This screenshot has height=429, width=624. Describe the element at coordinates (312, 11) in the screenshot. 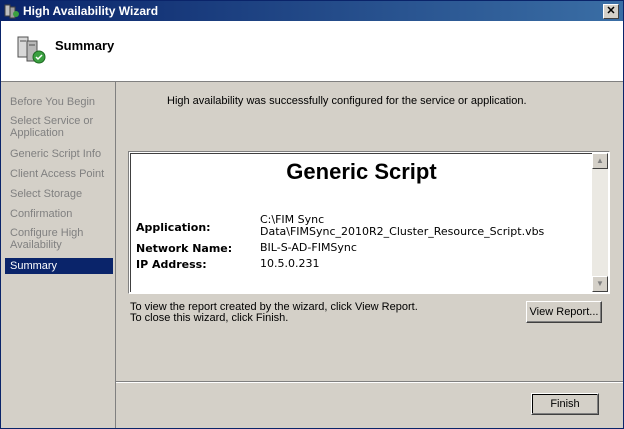

I see `title-bar: High Availability Wizard ✕` at that location.